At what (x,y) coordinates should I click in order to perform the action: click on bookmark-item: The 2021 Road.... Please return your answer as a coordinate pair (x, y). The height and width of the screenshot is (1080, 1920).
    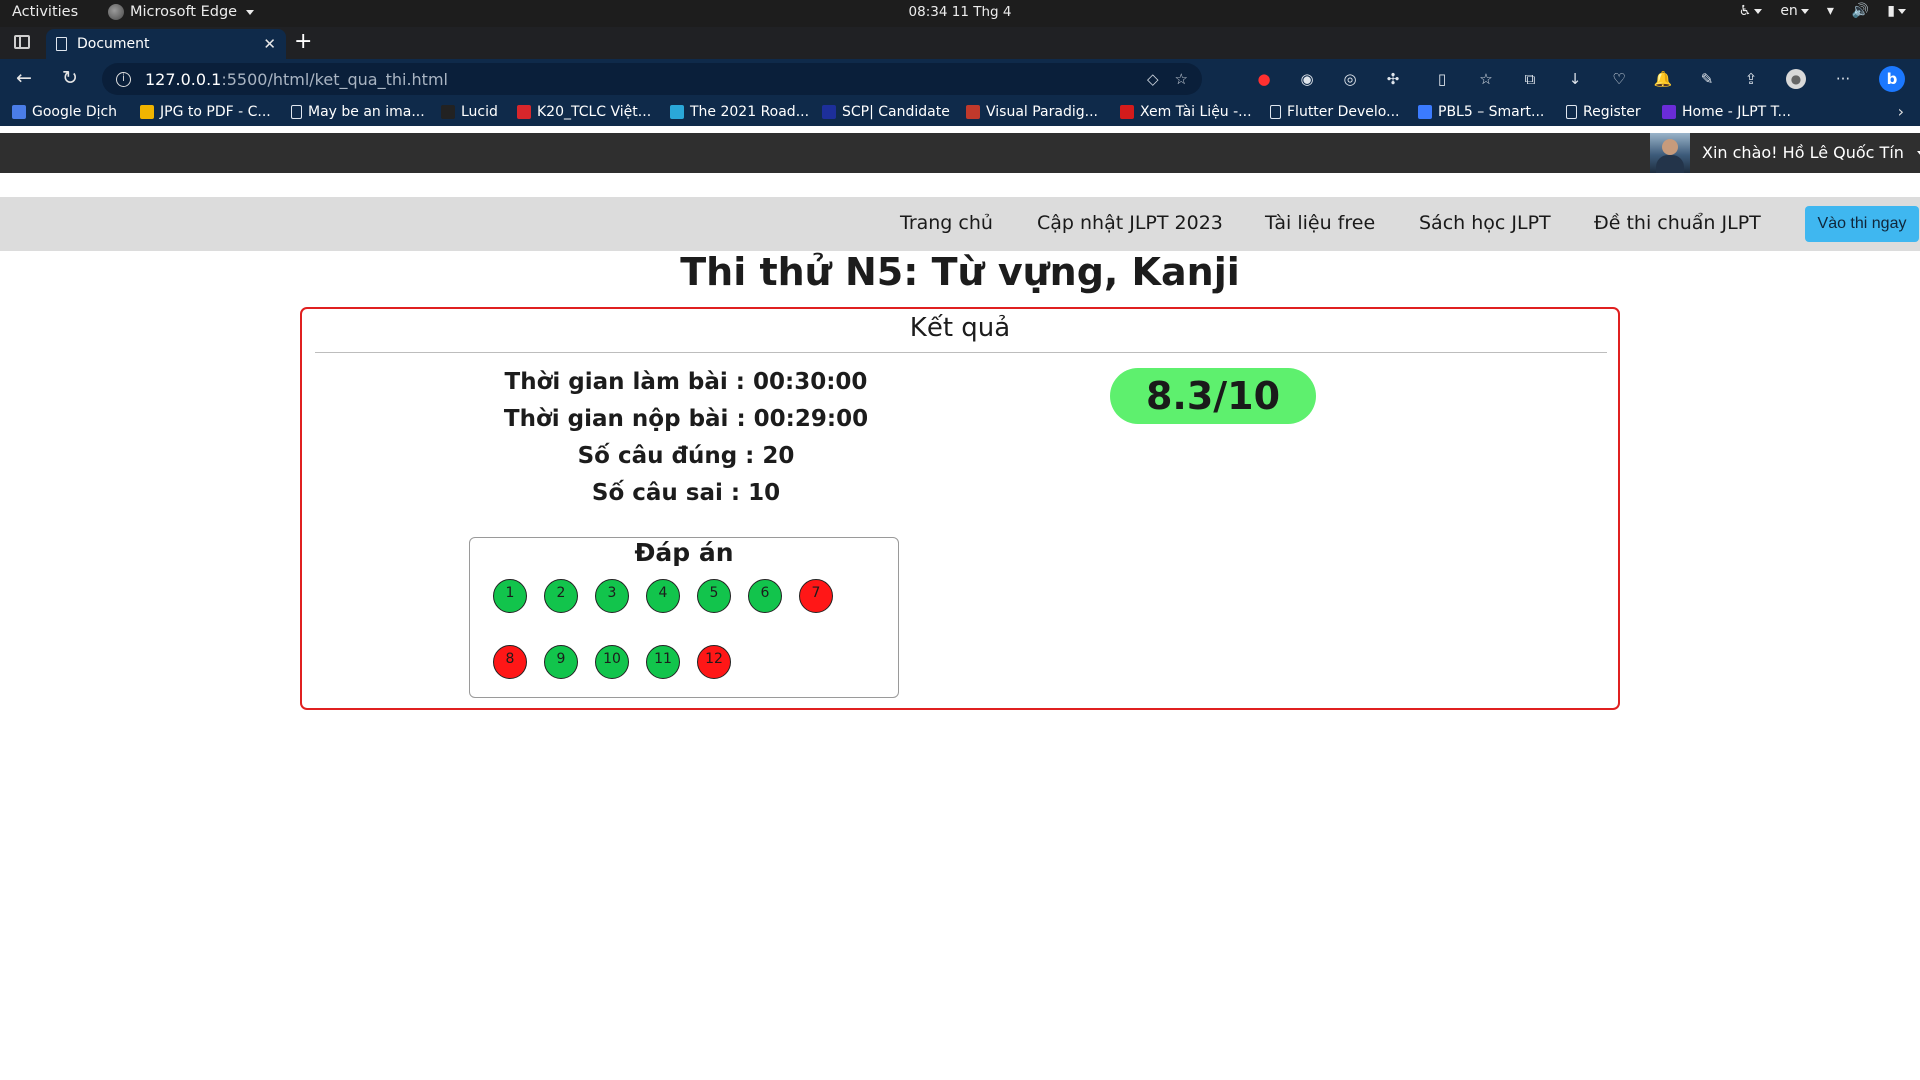
    Looking at the image, I should click on (739, 112).